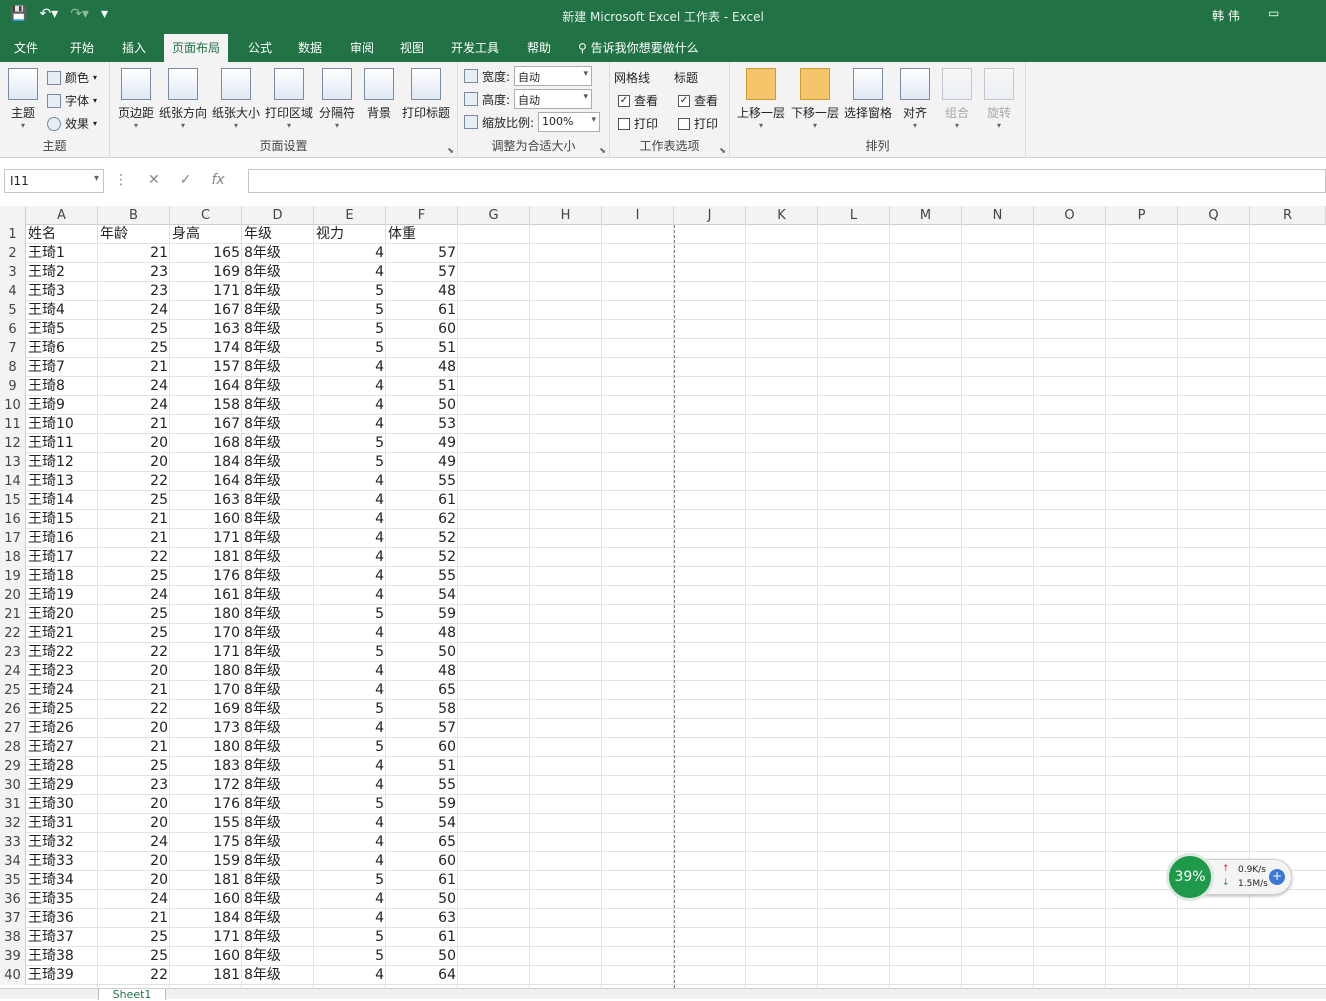  I want to click on cell: 身高, so click(206, 234).